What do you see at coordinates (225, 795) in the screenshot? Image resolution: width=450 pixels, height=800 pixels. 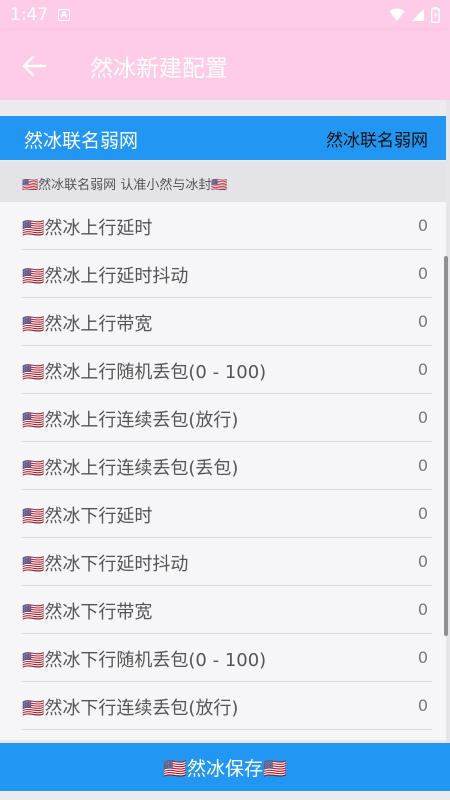 I see `bottom-divider` at bounding box center [225, 795].